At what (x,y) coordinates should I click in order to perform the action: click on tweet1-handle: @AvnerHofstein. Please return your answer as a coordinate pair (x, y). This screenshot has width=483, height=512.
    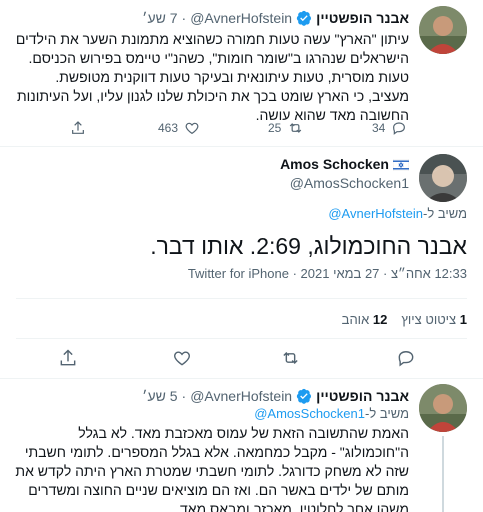
    Looking at the image, I should click on (241, 18).